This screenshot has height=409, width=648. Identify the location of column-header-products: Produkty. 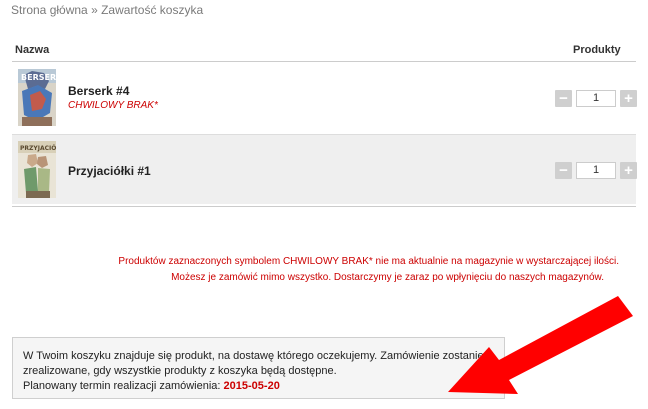
(597, 50).